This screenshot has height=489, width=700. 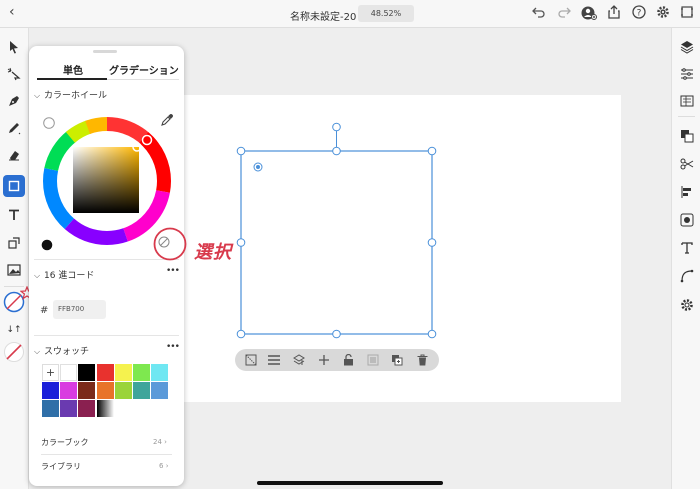 I want to click on type-tool-icon, so click(x=14, y=215).